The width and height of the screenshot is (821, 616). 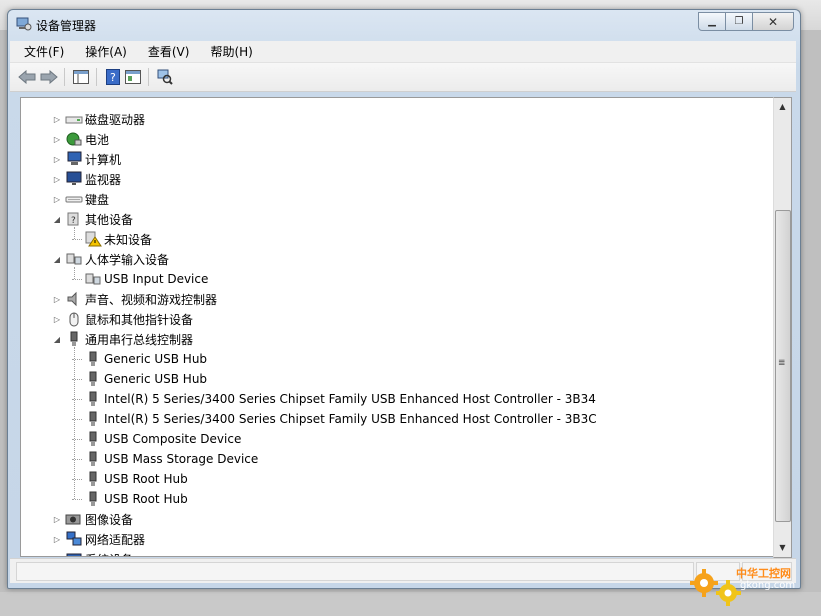 I want to click on tree-device-item: USB Input Device, so click(x=146, y=279).